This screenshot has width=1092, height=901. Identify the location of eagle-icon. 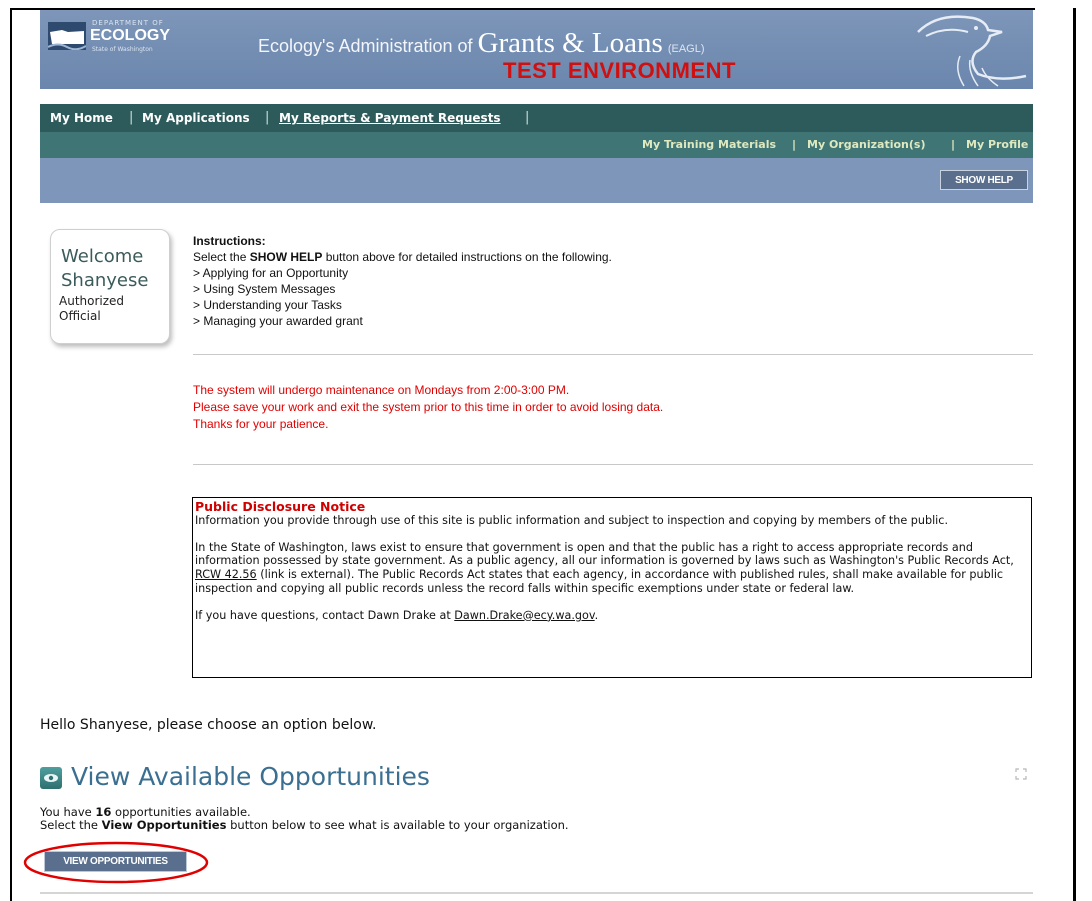
(972, 51).